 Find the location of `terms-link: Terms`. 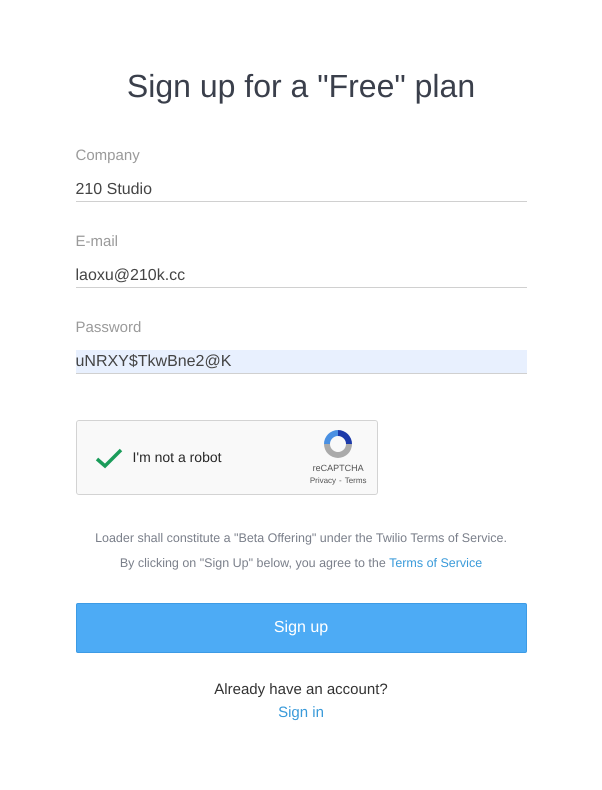

terms-link: Terms is located at coordinates (355, 481).